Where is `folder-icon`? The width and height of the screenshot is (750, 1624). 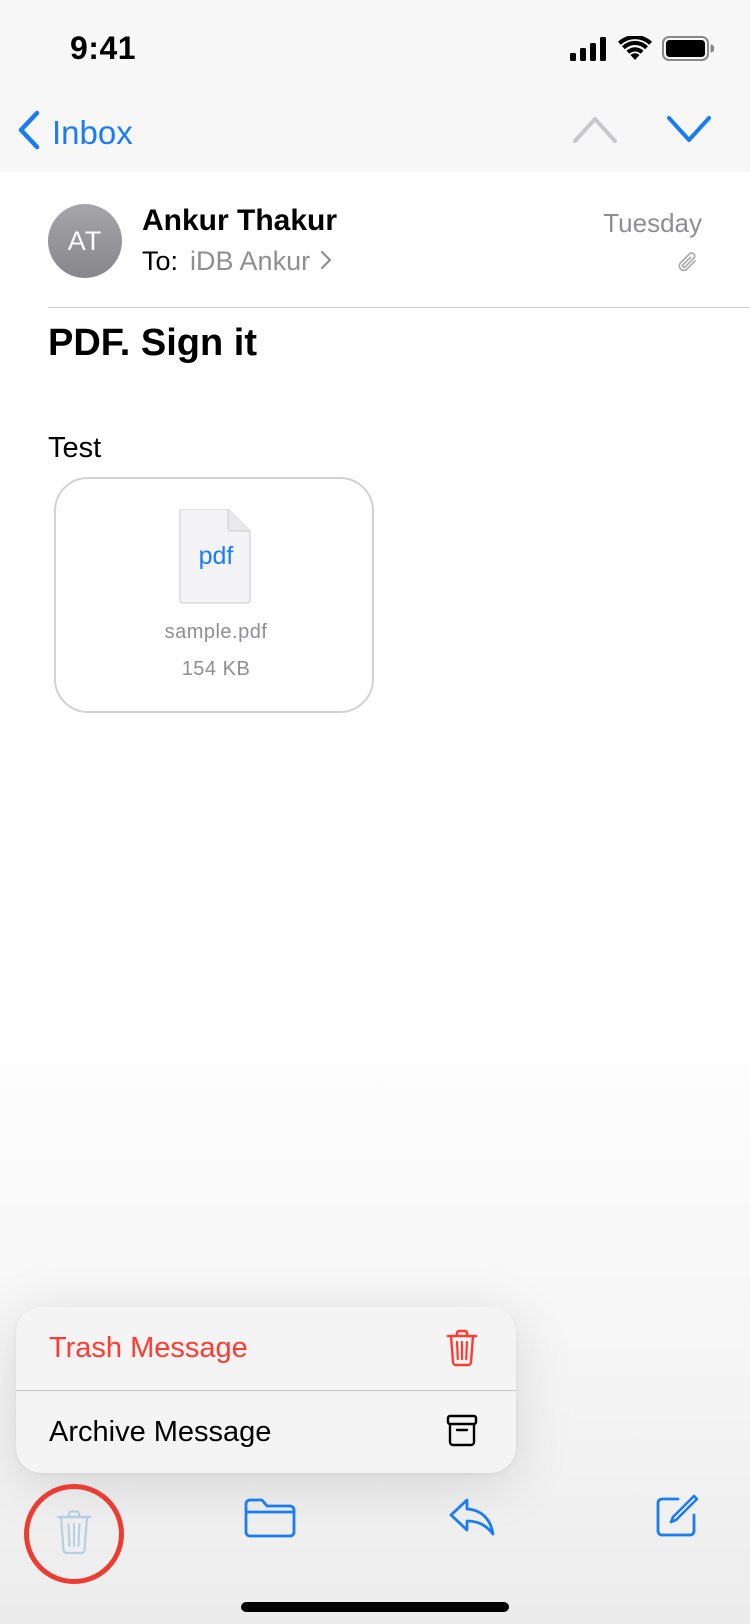
folder-icon is located at coordinates (270, 1520).